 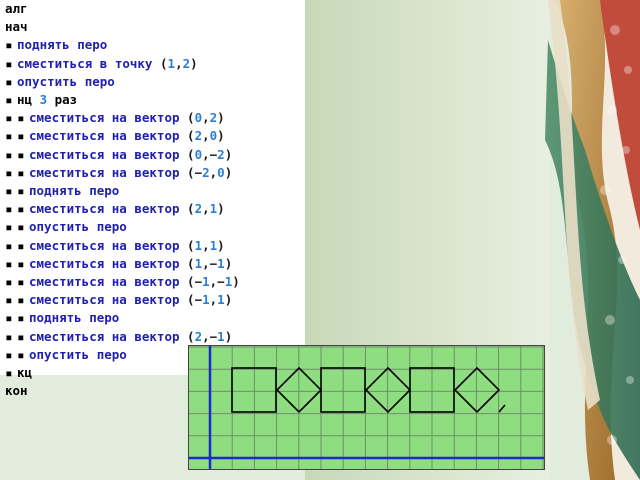 What do you see at coordinates (16, 27) in the screenshot?
I see `code-line: нач` at bounding box center [16, 27].